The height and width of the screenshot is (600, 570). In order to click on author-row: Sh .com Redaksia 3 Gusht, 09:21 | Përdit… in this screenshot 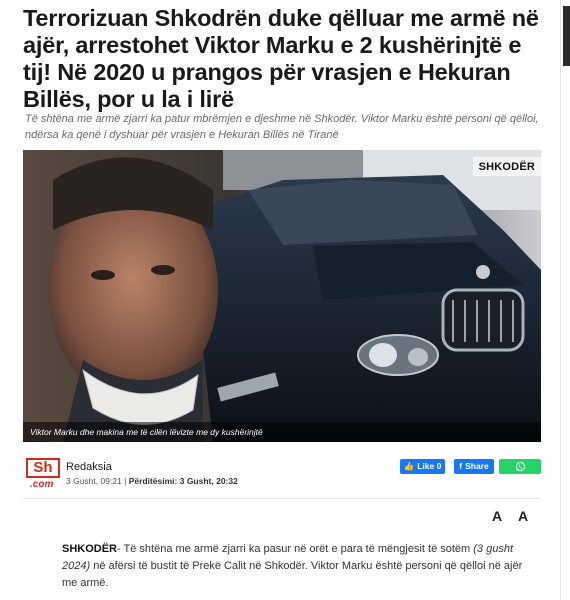, I will do `click(282, 472)`.